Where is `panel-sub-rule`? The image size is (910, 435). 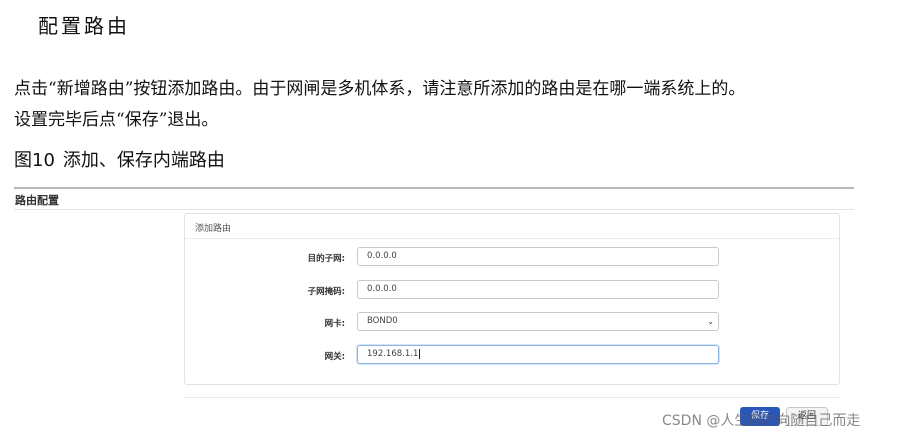 panel-sub-rule is located at coordinates (434, 209).